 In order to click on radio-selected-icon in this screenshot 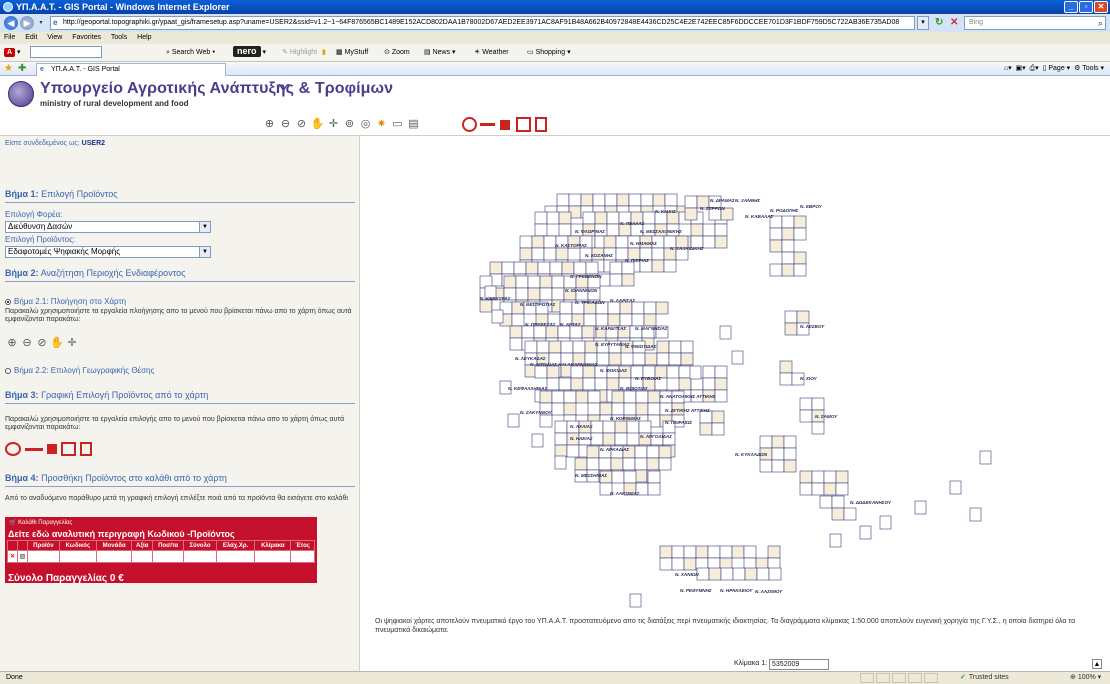, I will do `click(8, 301)`.